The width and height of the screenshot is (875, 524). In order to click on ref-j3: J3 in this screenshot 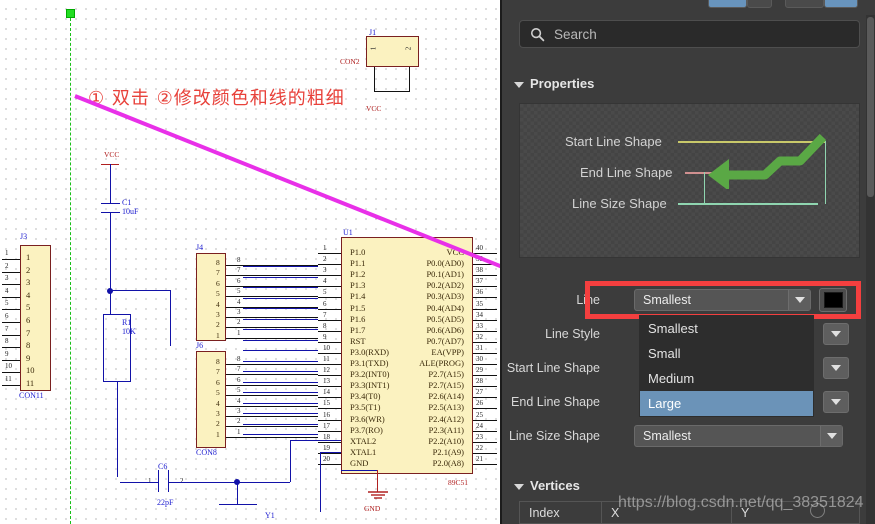, I will do `click(24, 236)`.